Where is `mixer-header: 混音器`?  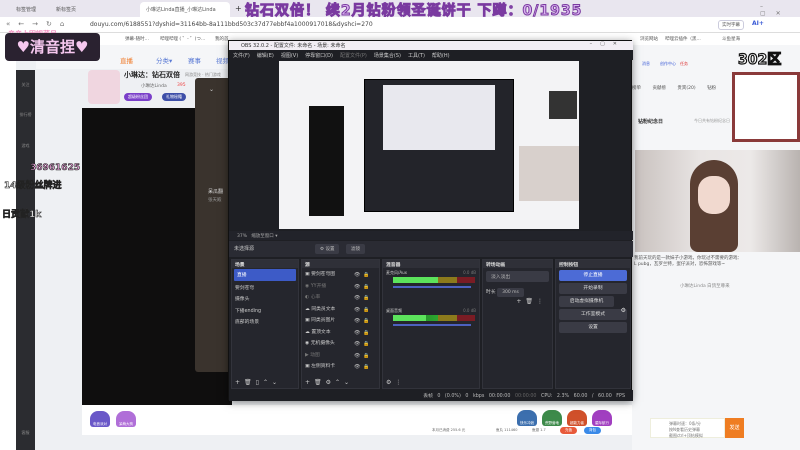 mixer-header: 混音器 is located at coordinates (431, 264).